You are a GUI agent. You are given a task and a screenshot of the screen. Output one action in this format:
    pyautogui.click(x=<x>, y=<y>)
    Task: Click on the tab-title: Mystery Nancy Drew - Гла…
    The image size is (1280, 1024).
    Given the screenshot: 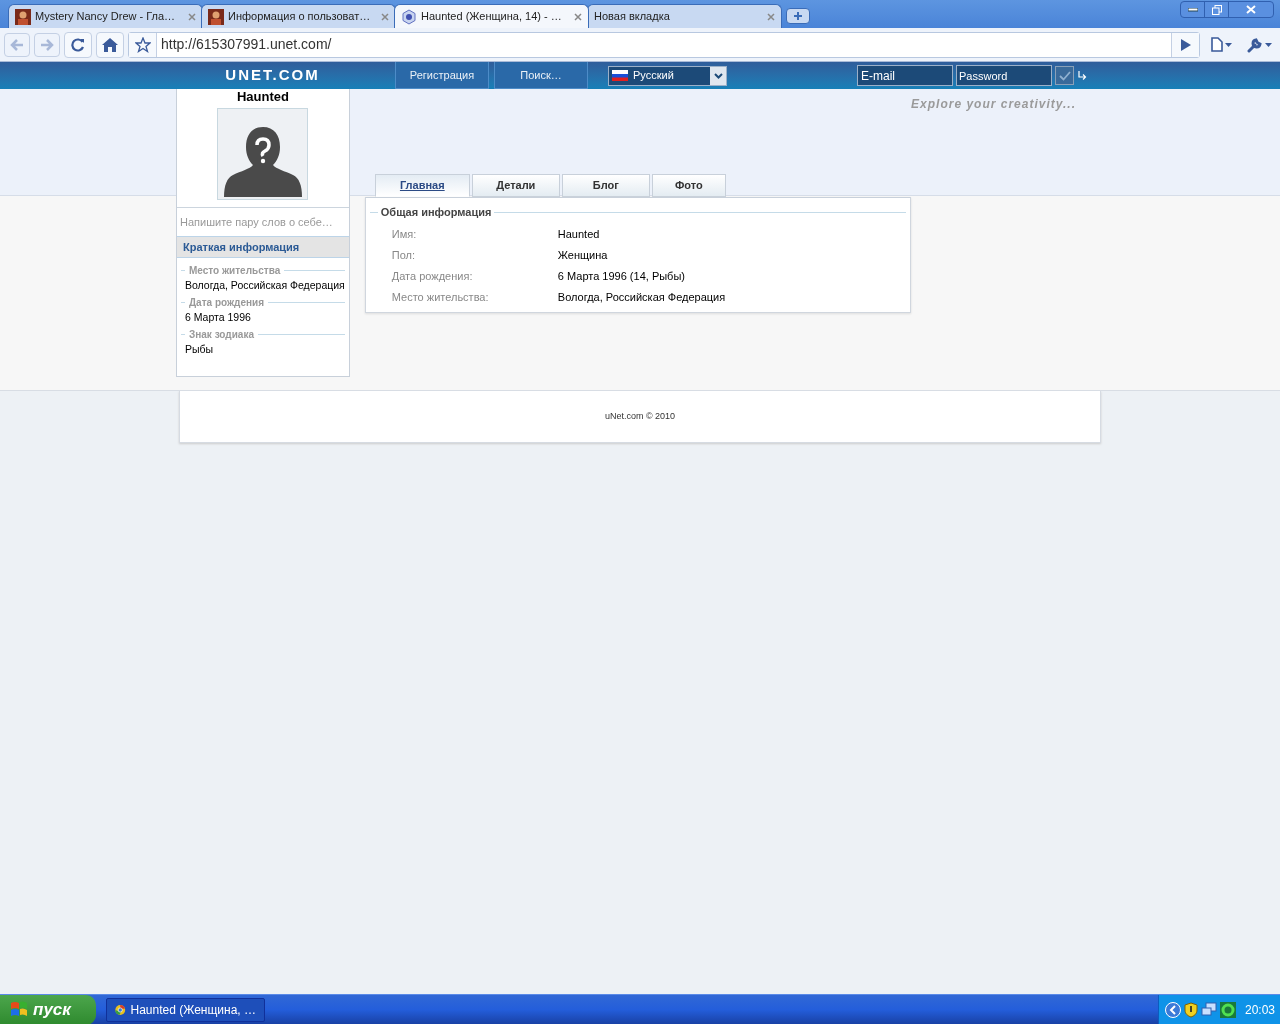 What is the action you would take?
    pyautogui.click(x=106, y=17)
    